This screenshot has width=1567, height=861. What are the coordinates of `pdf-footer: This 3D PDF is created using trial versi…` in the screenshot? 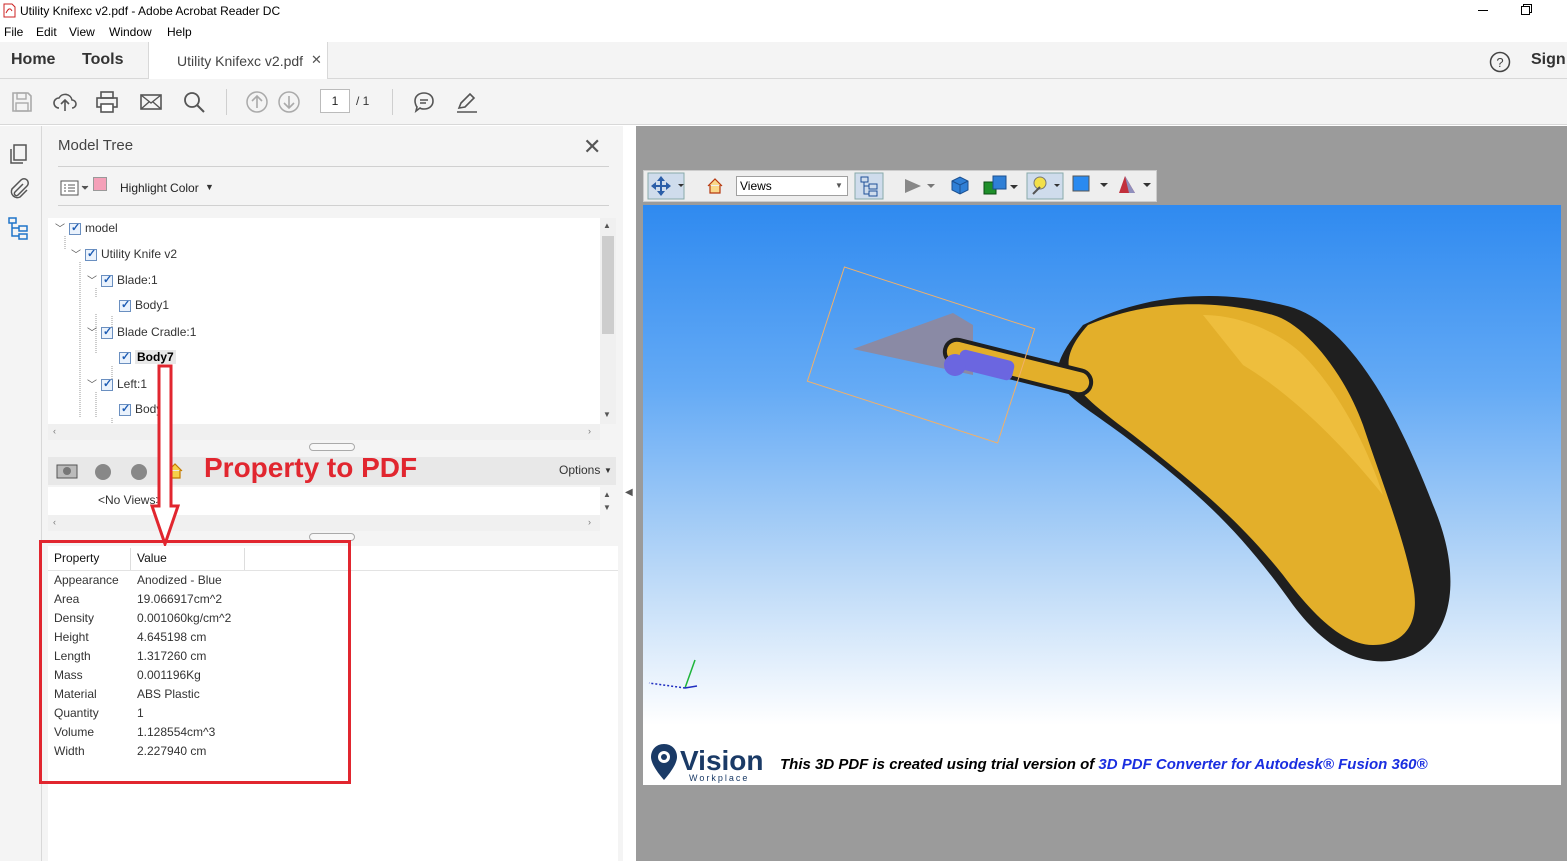 It's located at (1102, 755).